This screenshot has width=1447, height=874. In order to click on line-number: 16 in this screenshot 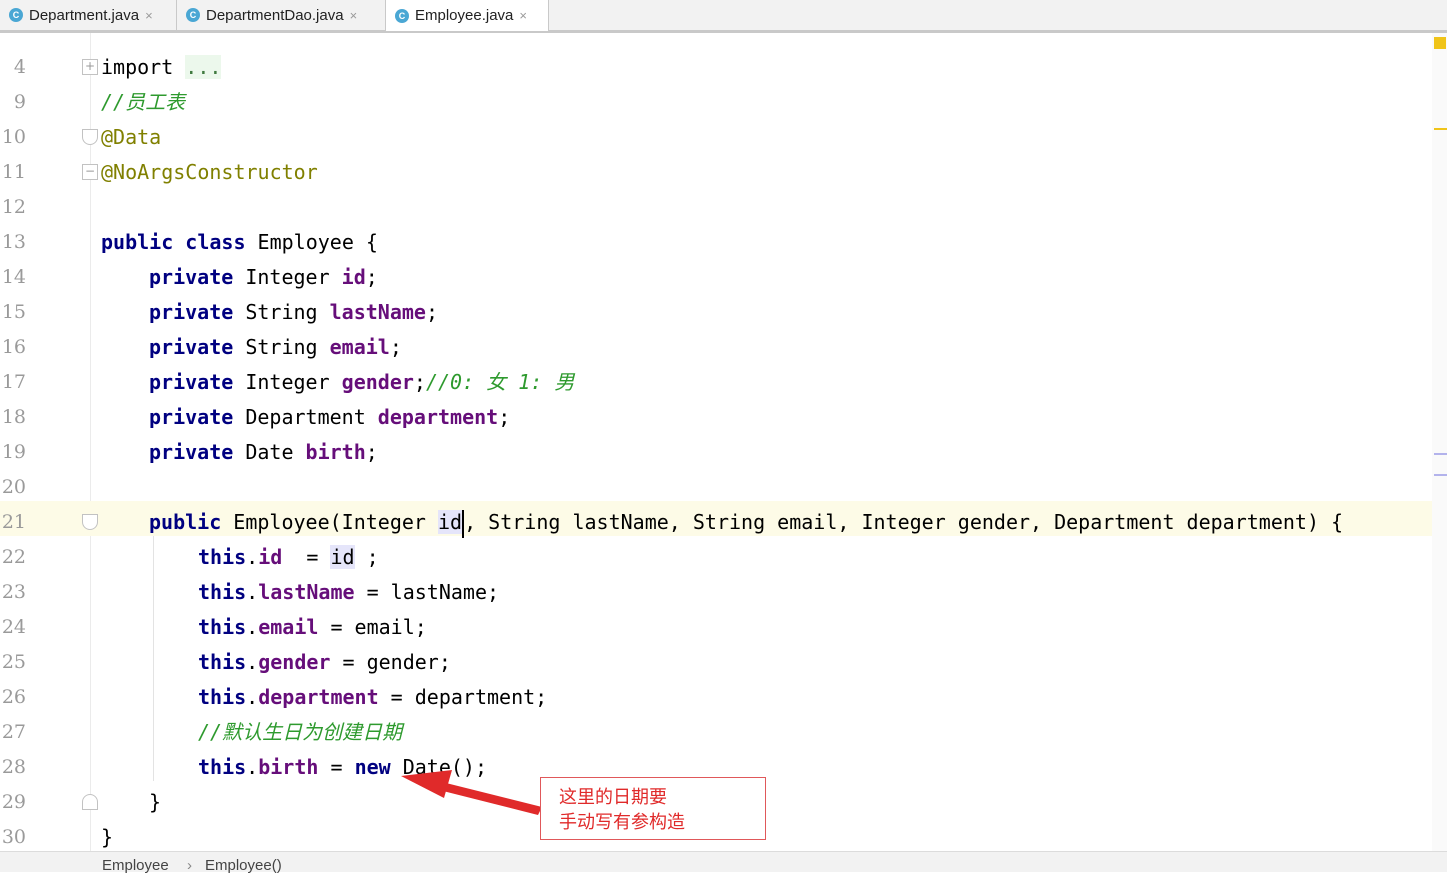, I will do `click(13, 347)`.